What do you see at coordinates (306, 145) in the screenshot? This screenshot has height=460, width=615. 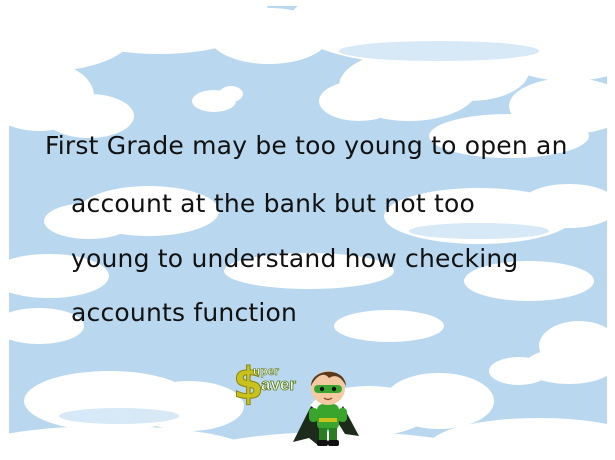 I see `body-line-1: First Grade may be too young to open an` at bounding box center [306, 145].